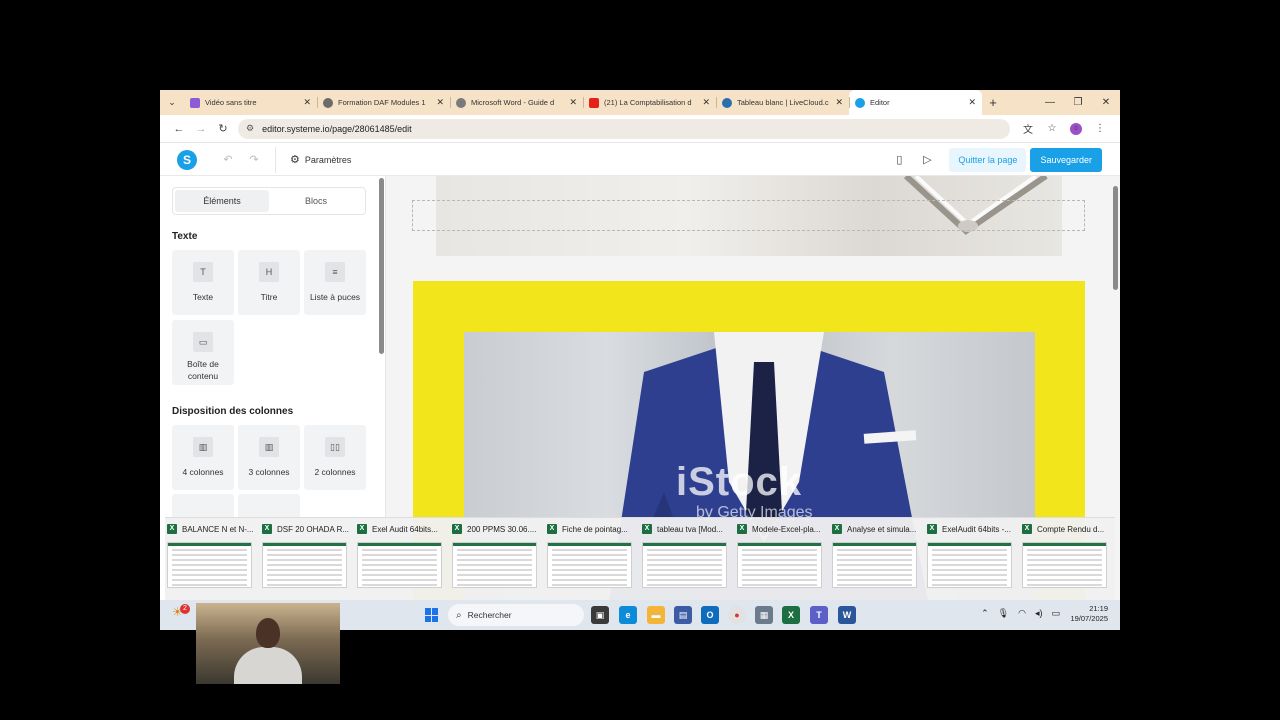 This screenshot has height=720, width=1280. I want to click on selected-section-outline, so click(748, 215).